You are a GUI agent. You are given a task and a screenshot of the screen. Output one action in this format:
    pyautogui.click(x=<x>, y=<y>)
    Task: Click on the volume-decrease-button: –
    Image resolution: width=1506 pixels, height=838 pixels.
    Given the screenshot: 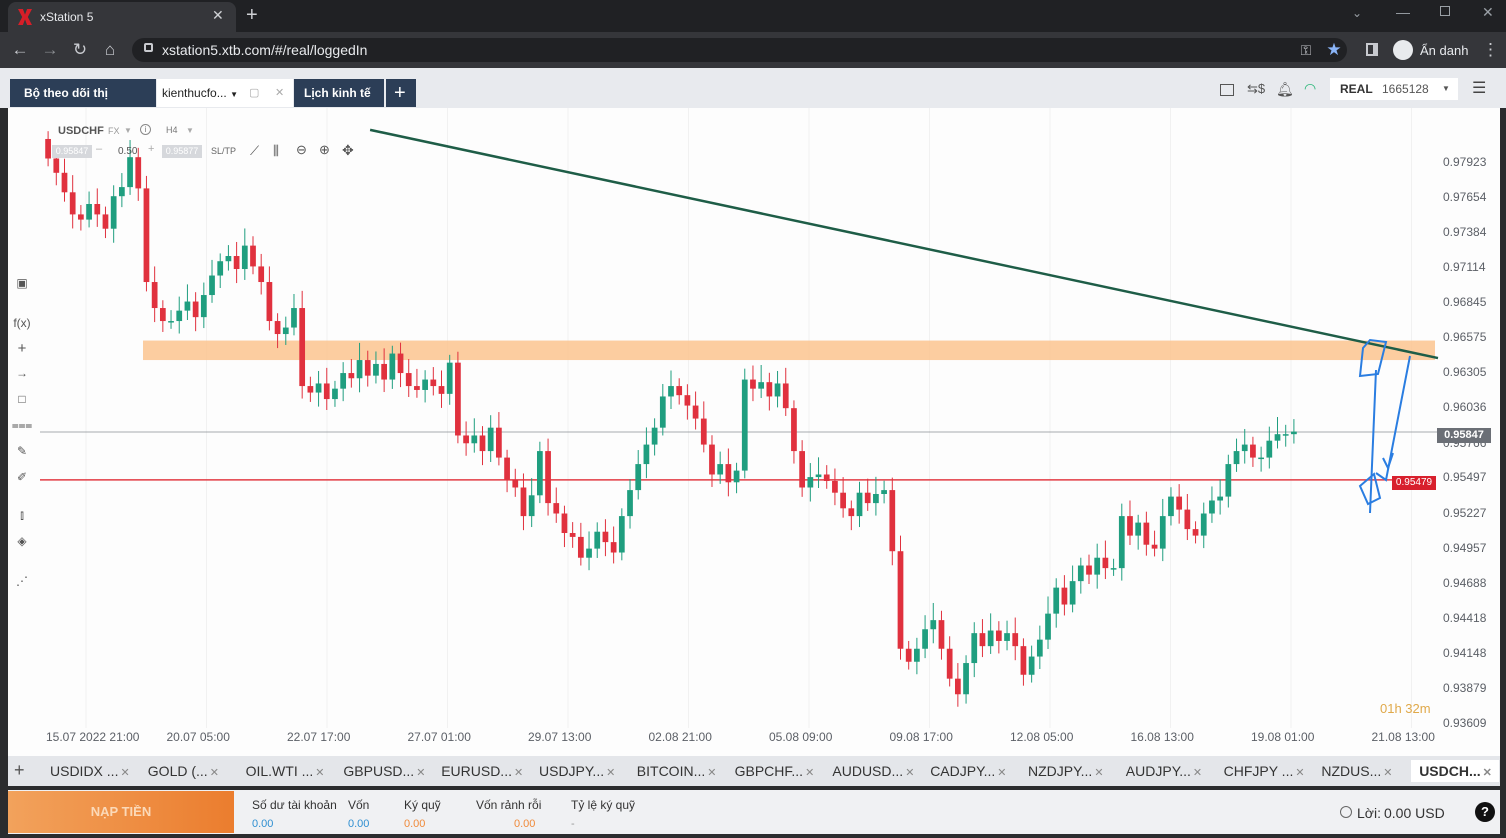 What is the action you would take?
    pyautogui.click(x=99, y=149)
    